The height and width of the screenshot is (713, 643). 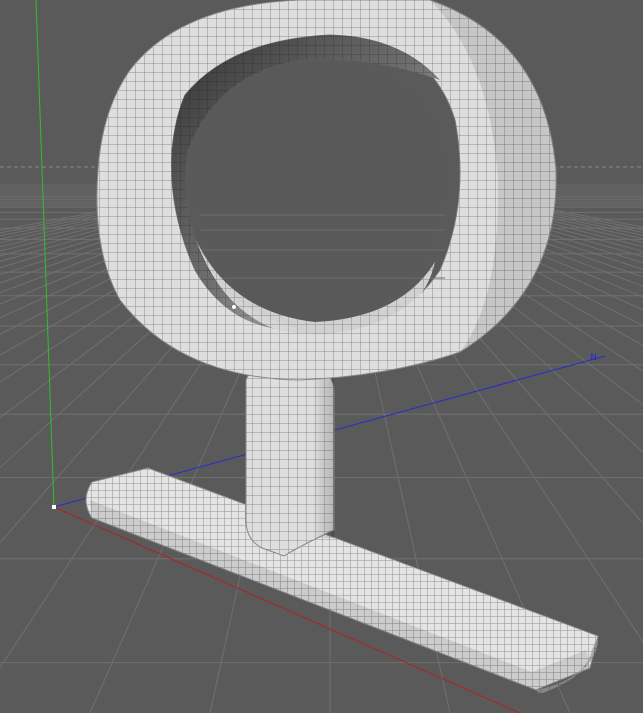 What do you see at coordinates (54, 507) in the screenshot?
I see `world-origin-marker` at bounding box center [54, 507].